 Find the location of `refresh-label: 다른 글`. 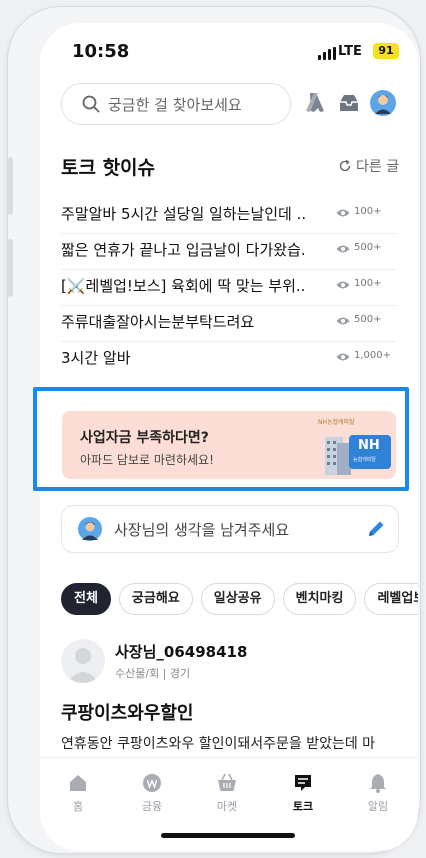

refresh-label: 다른 글 is located at coordinates (378, 167).